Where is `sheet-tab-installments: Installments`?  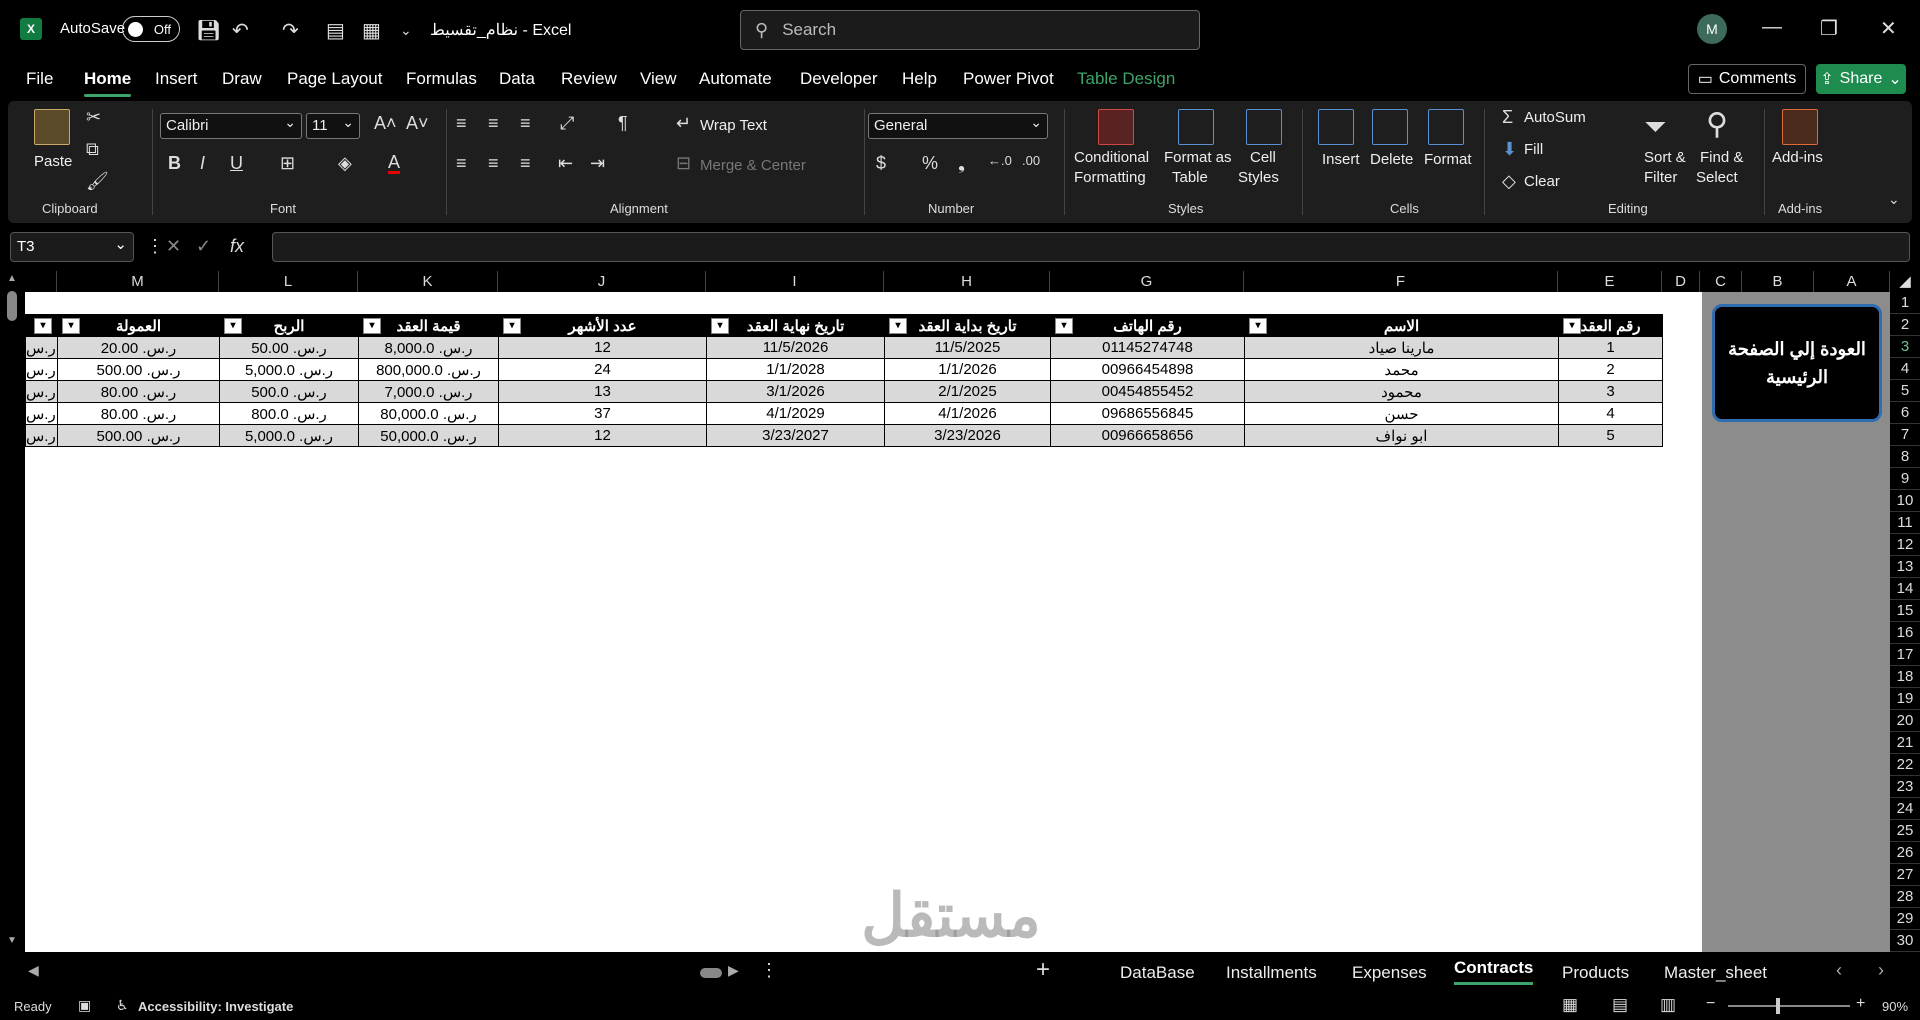 sheet-tab-installments: Installments is located at coordinates (1271, 973).